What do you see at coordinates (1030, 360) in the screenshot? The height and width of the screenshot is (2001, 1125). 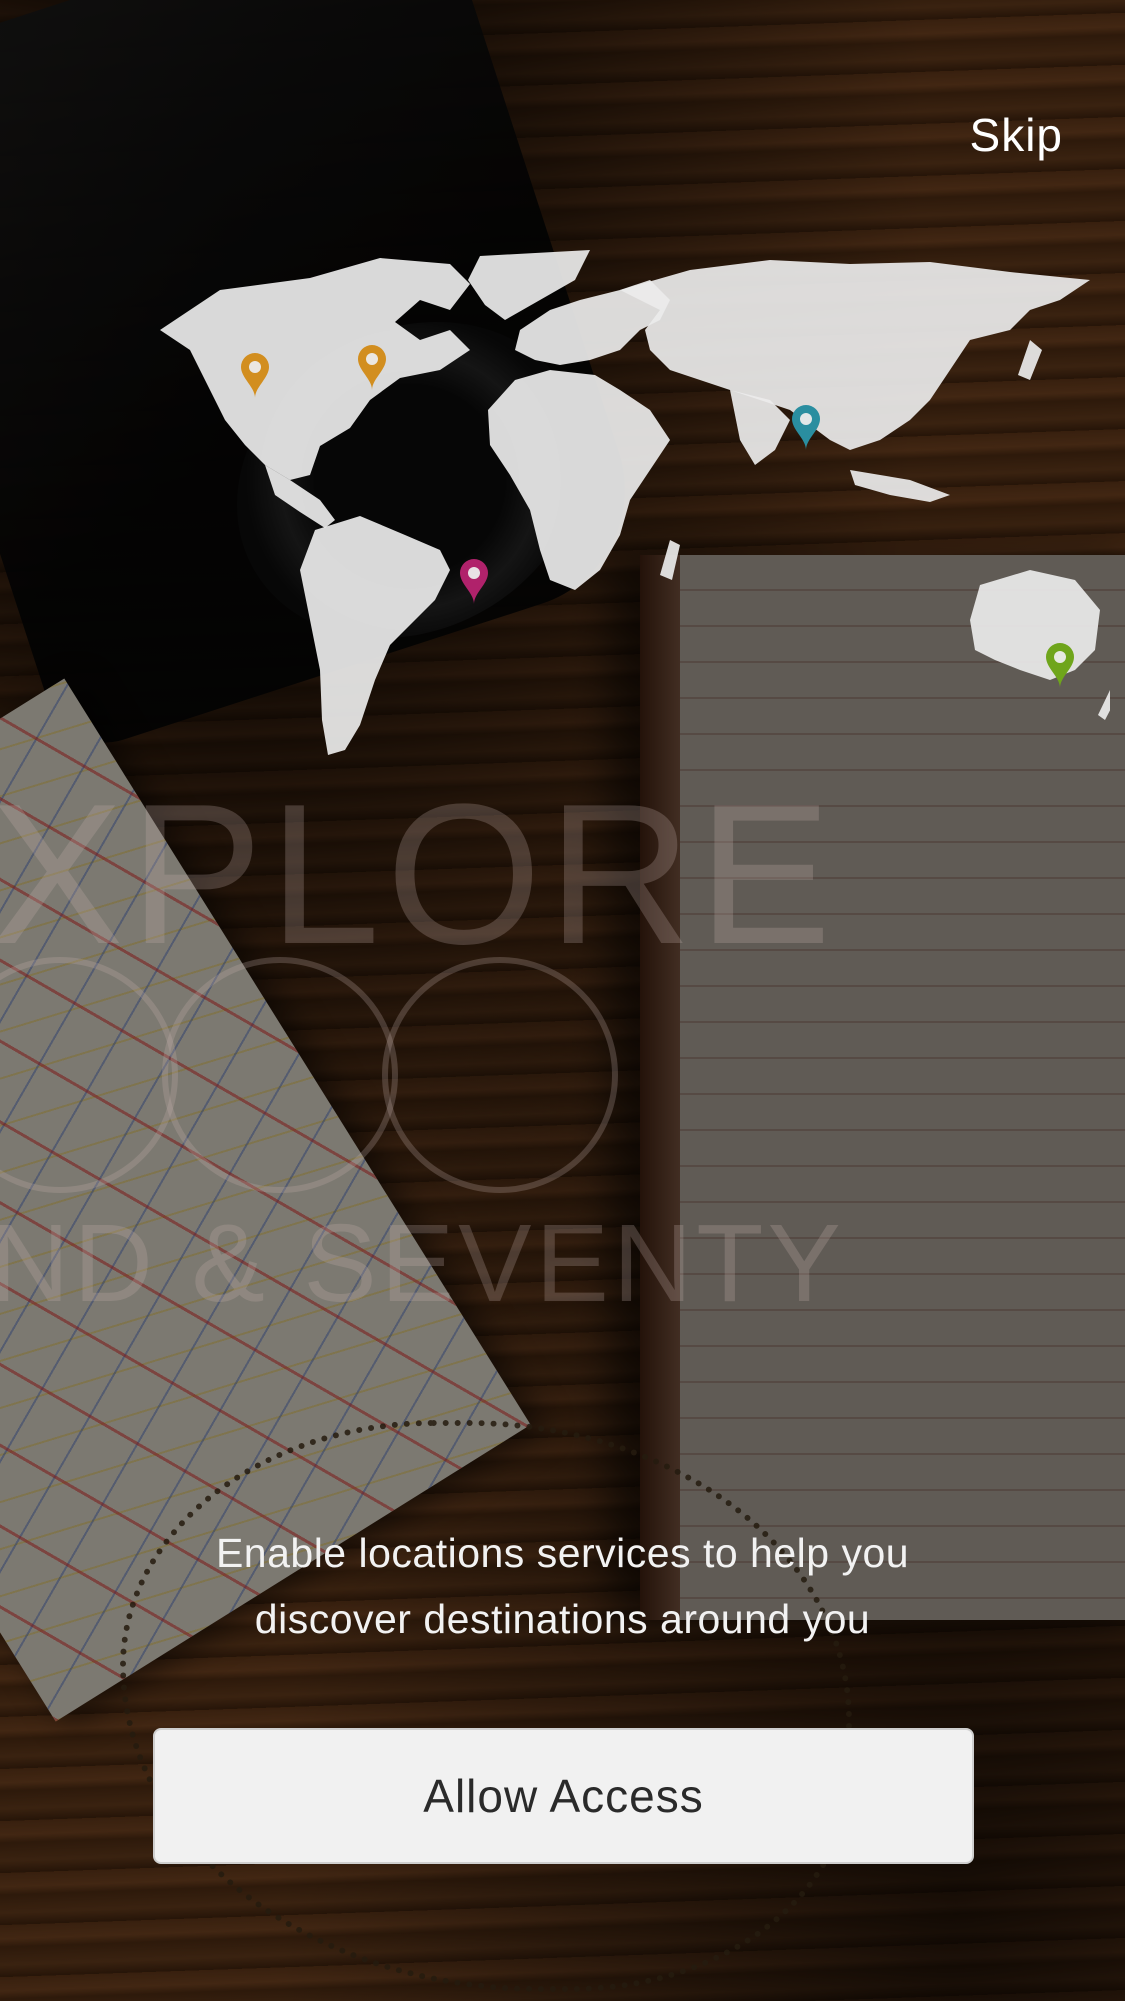 I see `map-japan` at bounding box center [1030, 360].